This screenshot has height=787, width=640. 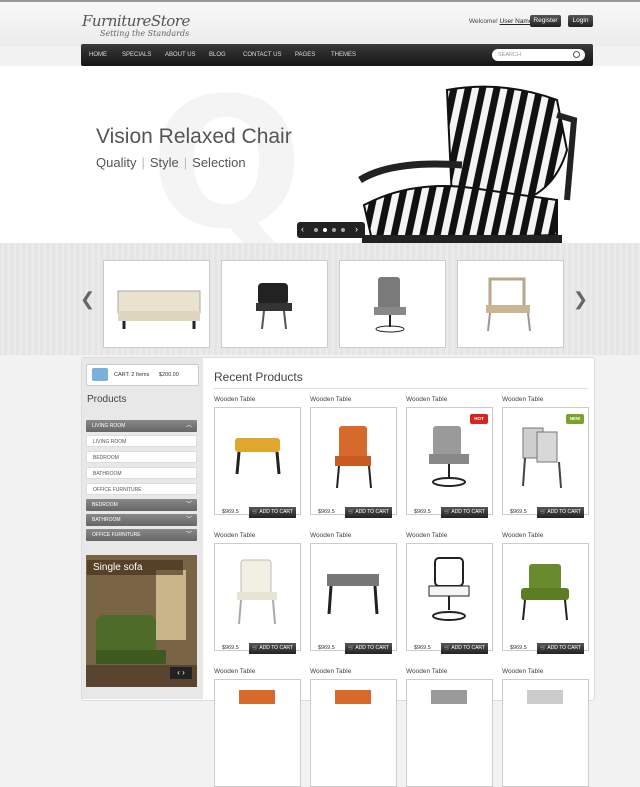 What do you see at coordinates (87, 299) in the screenshot?
I see `carousel-prev-icon: ❮` at bounding box center [87, 299].